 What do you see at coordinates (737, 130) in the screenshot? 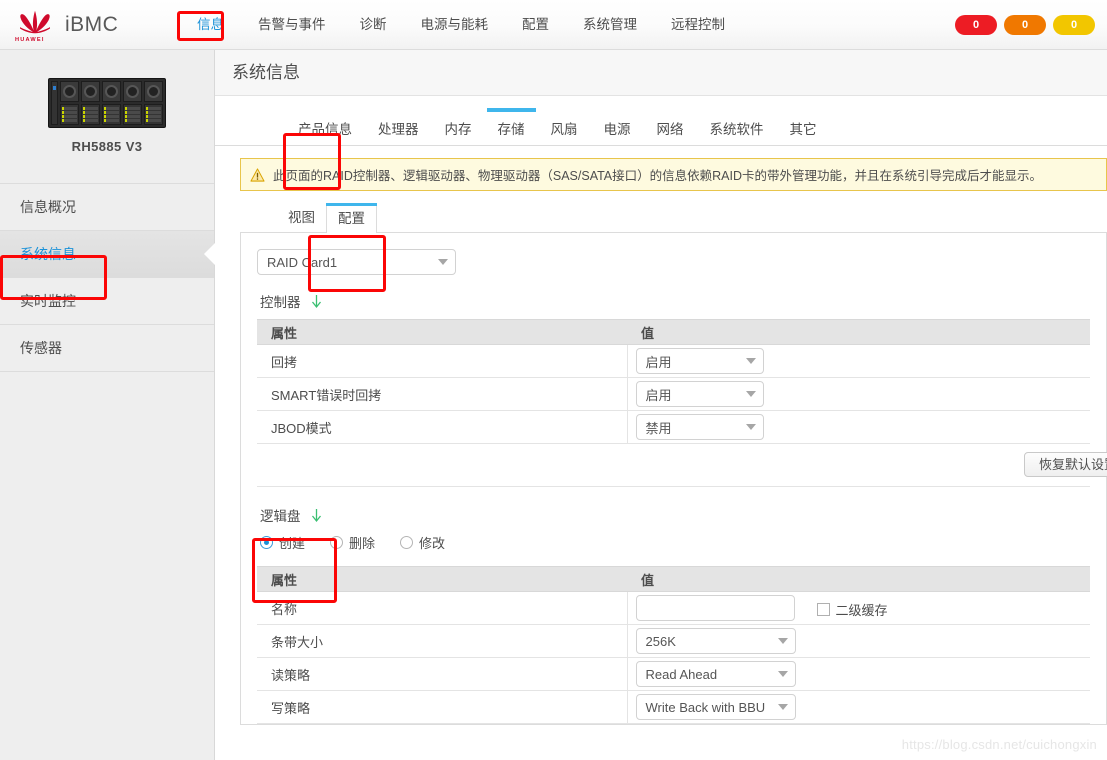
I see `tab-7: 系统软件` at bounding box center [737, 130].